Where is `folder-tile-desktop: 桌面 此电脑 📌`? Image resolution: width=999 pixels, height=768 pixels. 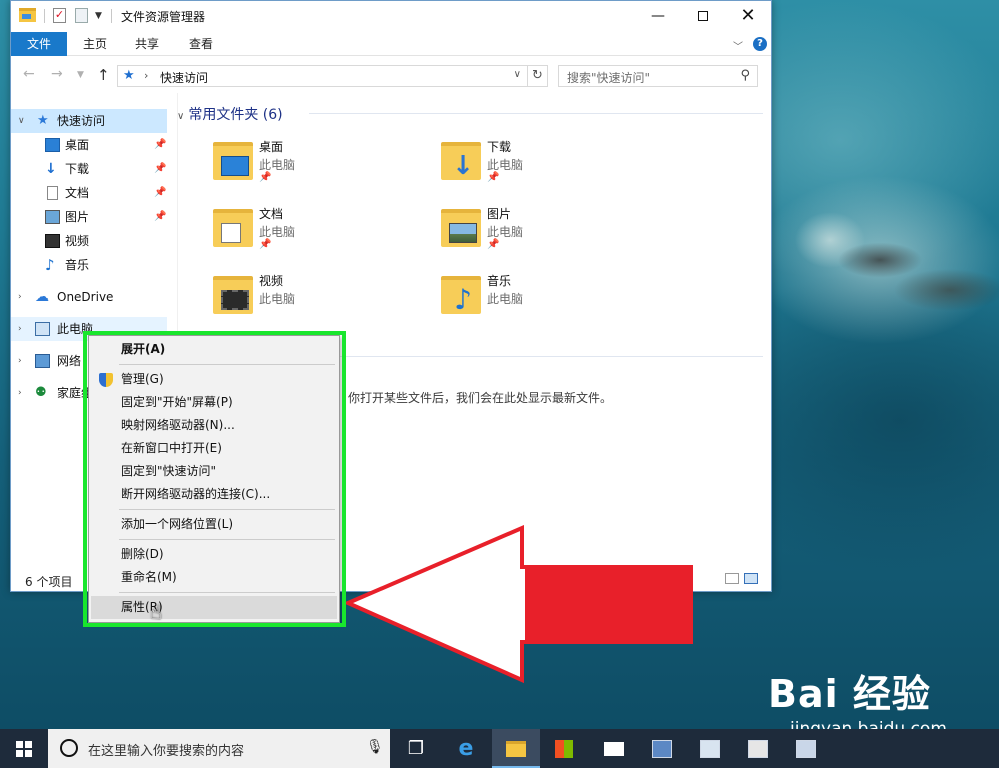 folder-tile-desktop: 桌面 此电脑 📌 is located at coordinates (323, 168).